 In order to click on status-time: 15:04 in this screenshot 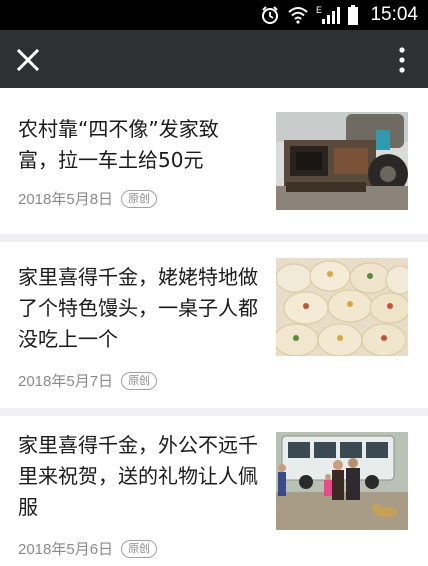, I will do `click(394, 14)`.